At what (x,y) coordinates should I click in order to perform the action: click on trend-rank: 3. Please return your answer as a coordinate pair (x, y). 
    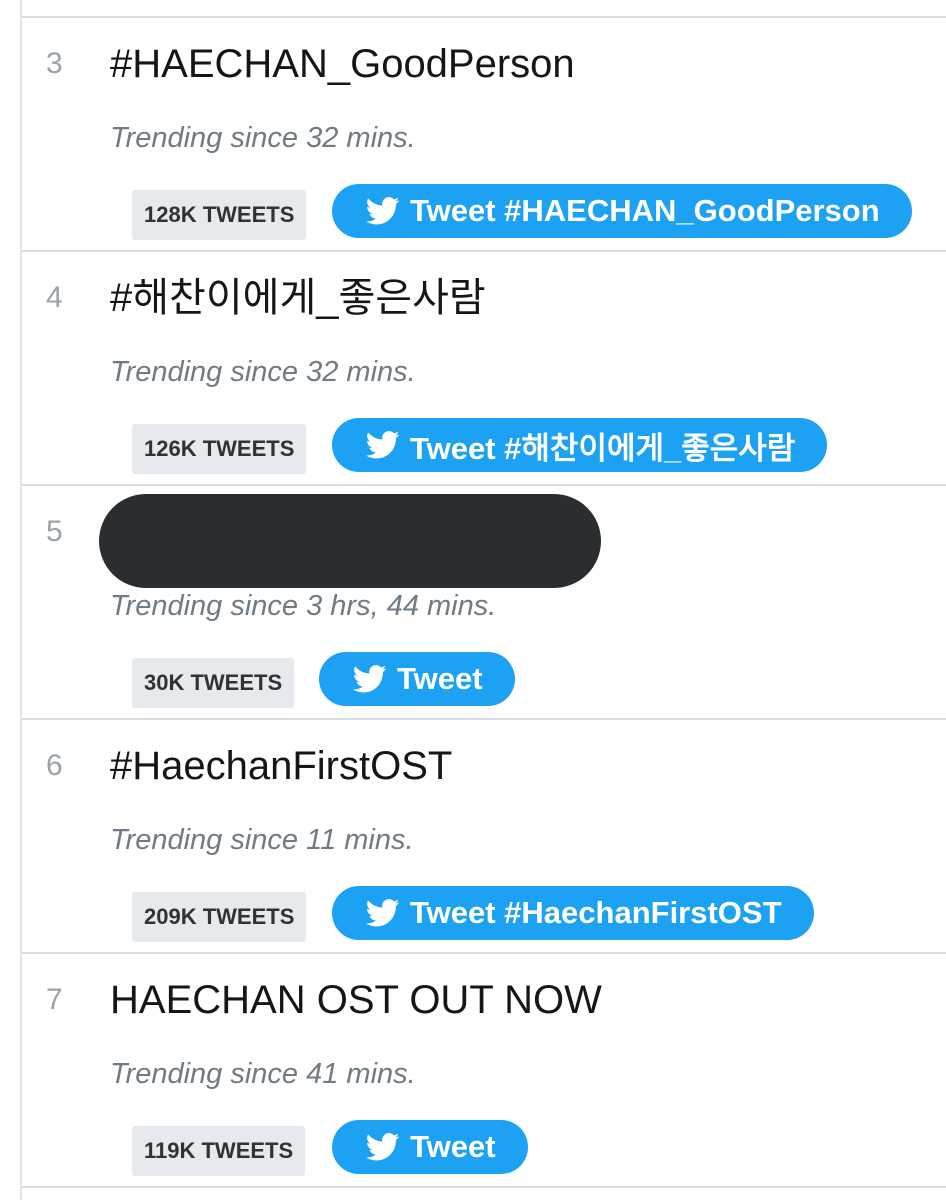
    Looking at the image, I should click on (54, 63).